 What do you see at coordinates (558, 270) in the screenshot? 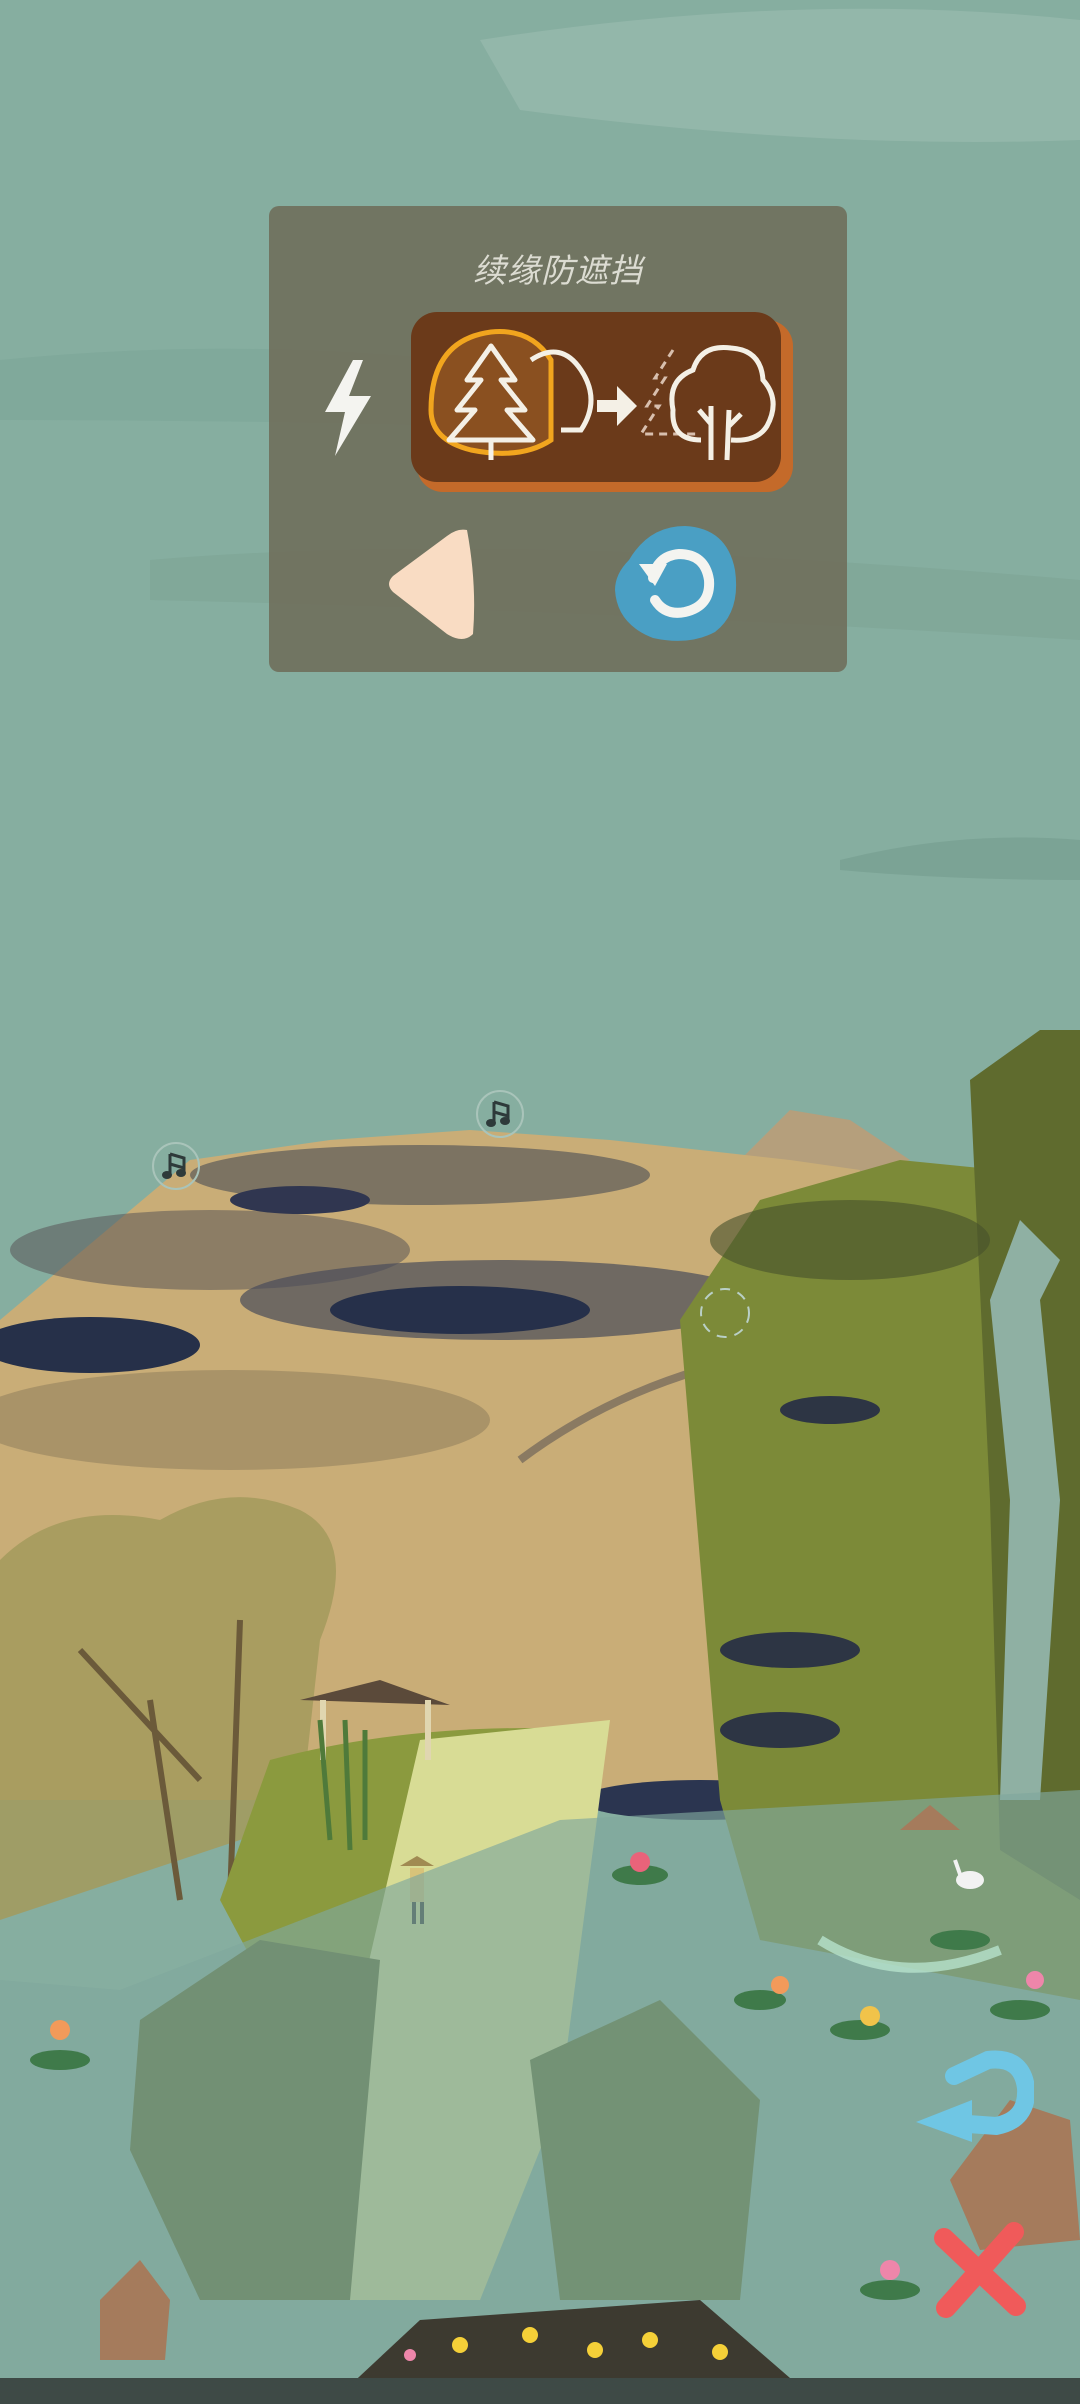
I see `panel-title: 续缘防遮挡` at bounding box center [558, 270].